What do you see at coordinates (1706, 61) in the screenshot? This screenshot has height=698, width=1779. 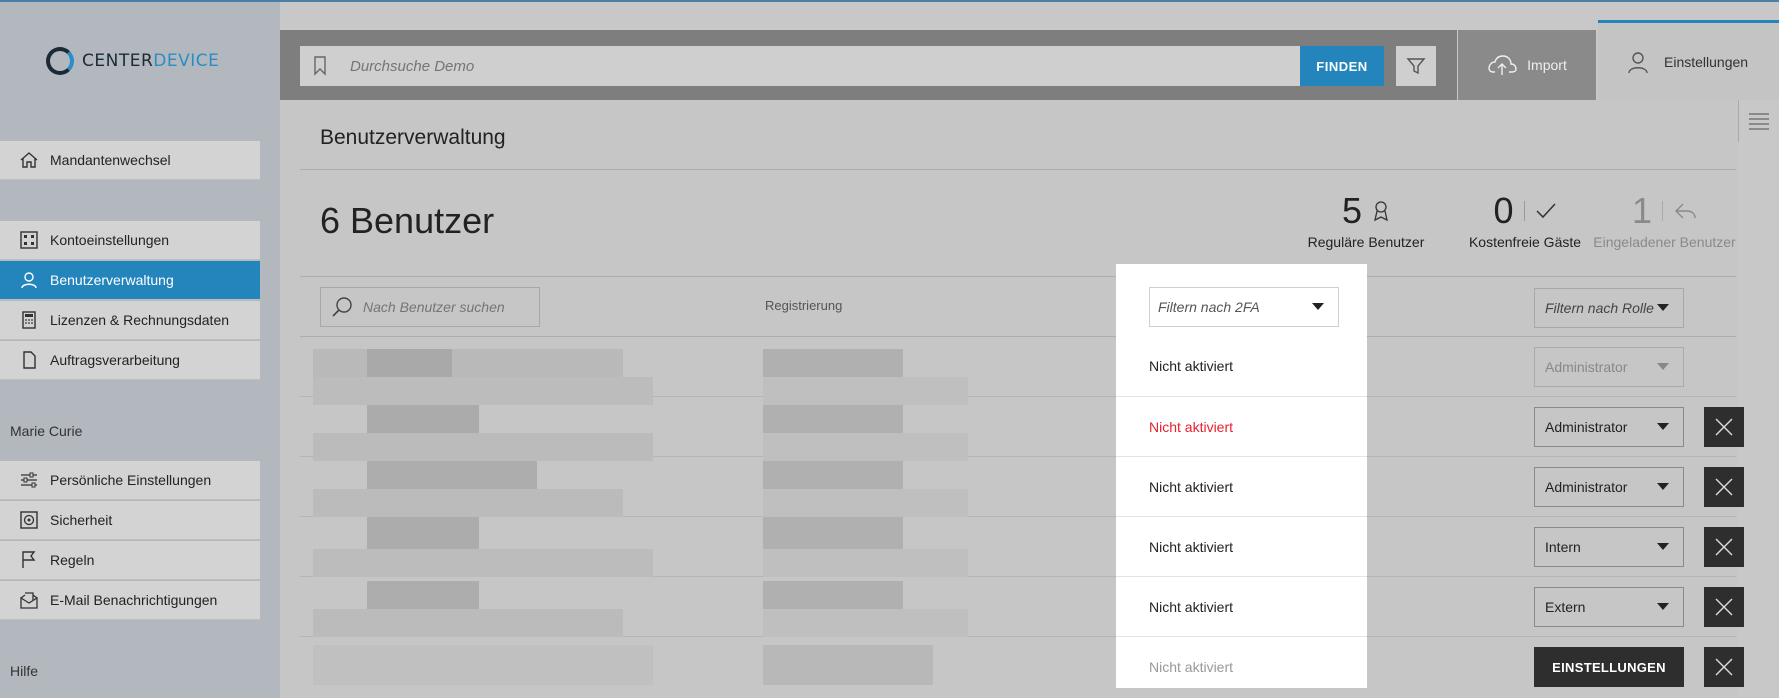 I see `settings-label: Einstellungen` at bounding box center [1706, 61].